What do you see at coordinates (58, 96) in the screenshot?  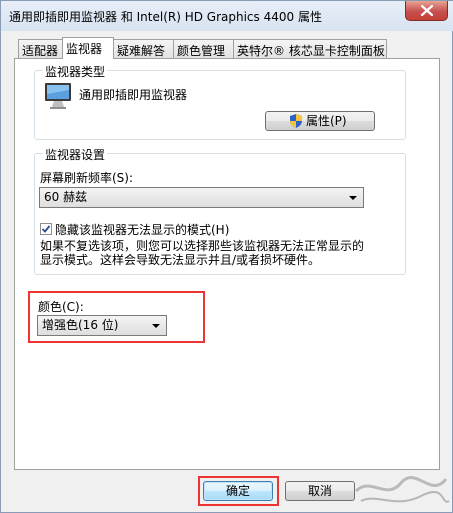 I see `monitor-icon` at bounding box center [58, 96].